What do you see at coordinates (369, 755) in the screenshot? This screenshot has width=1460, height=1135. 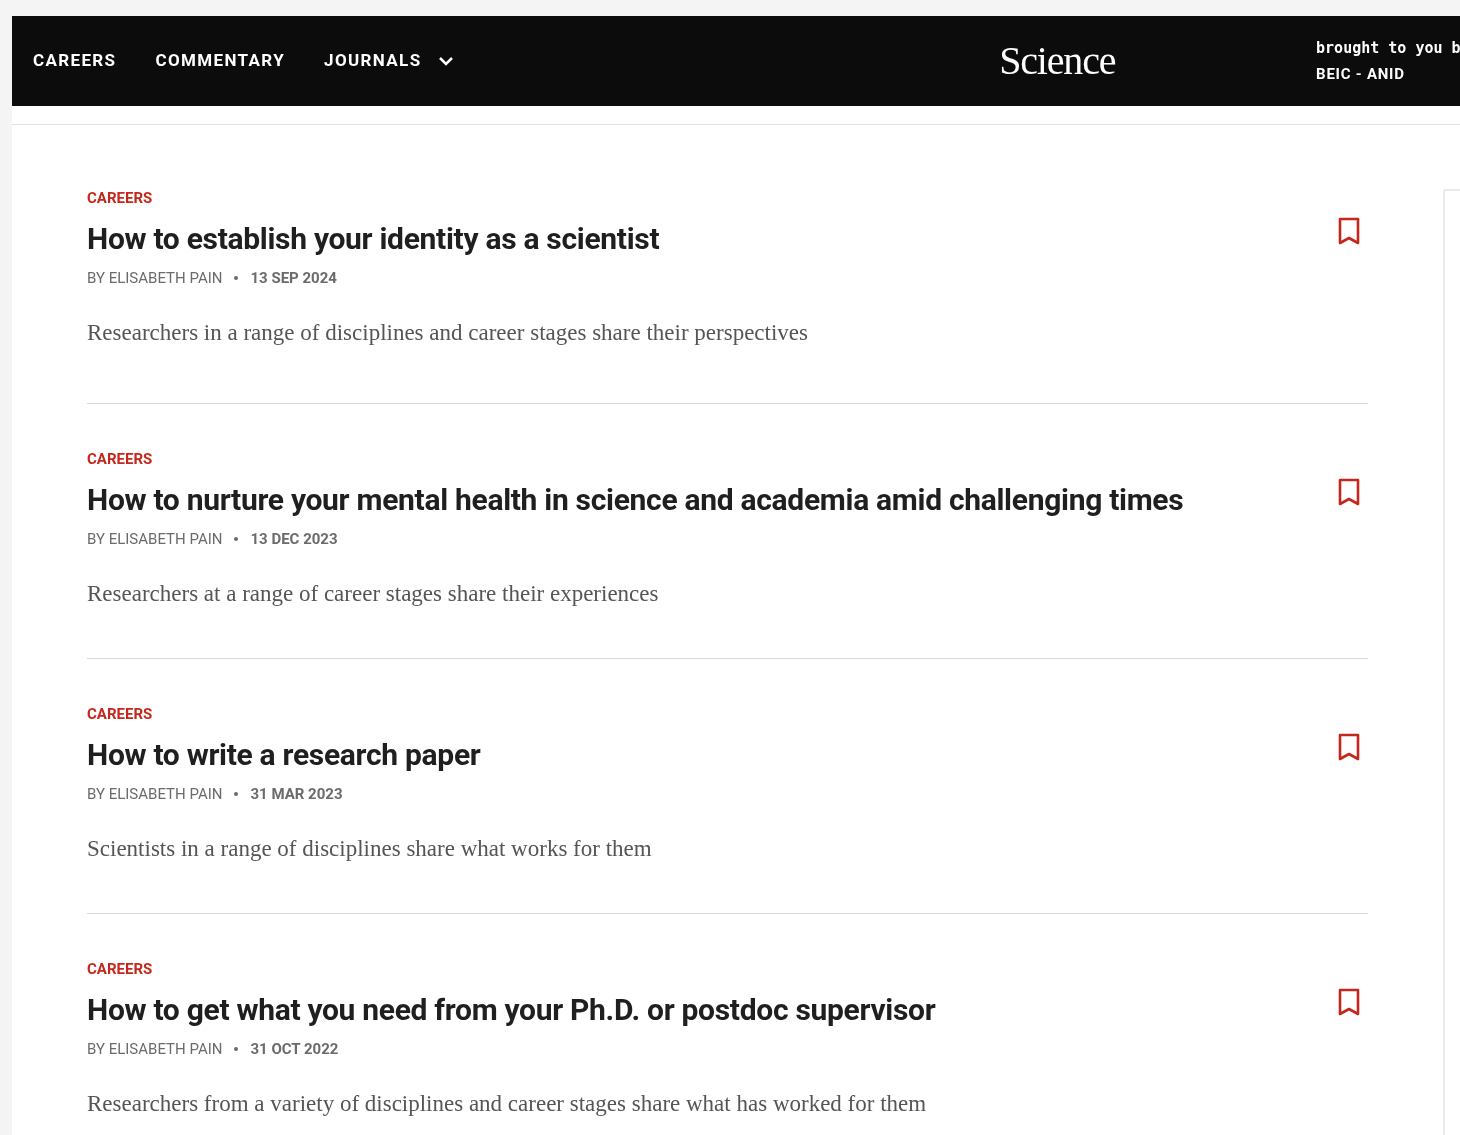 I see `article-title: How to write a research paper` at bounding box center [369, 755].